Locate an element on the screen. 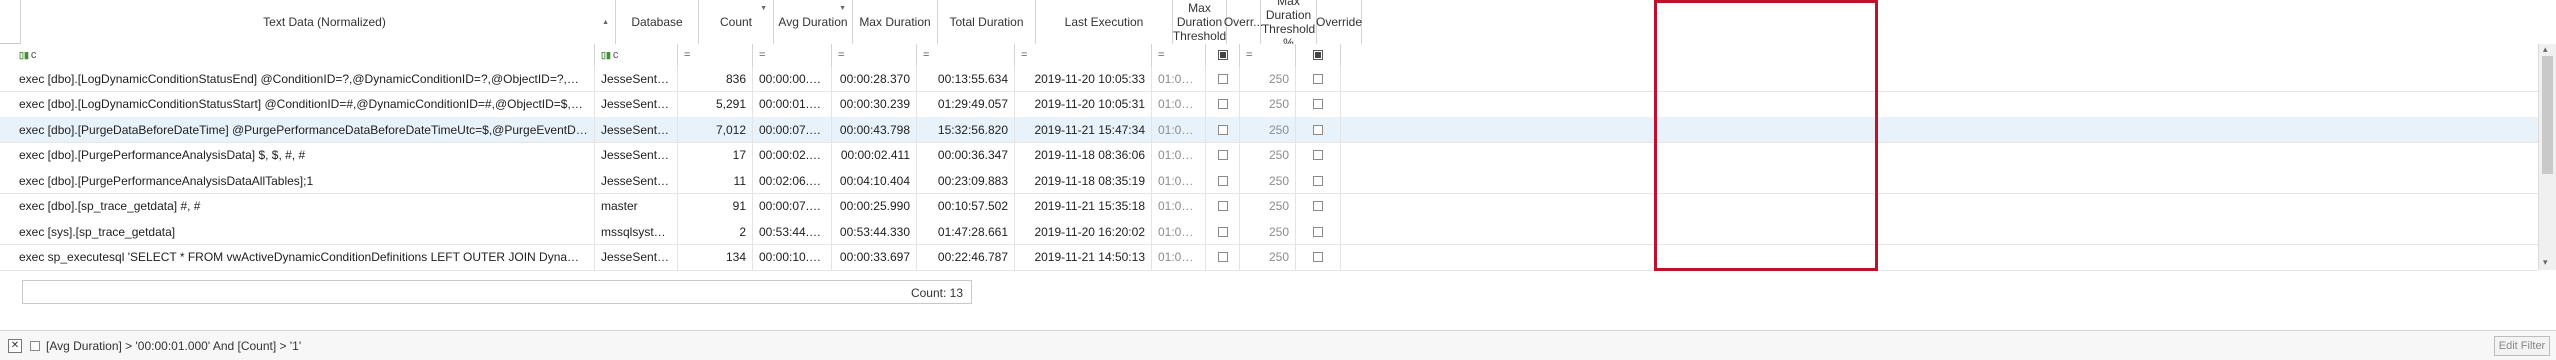  filter-cell-last: = is located at coordinates (1083, 55).